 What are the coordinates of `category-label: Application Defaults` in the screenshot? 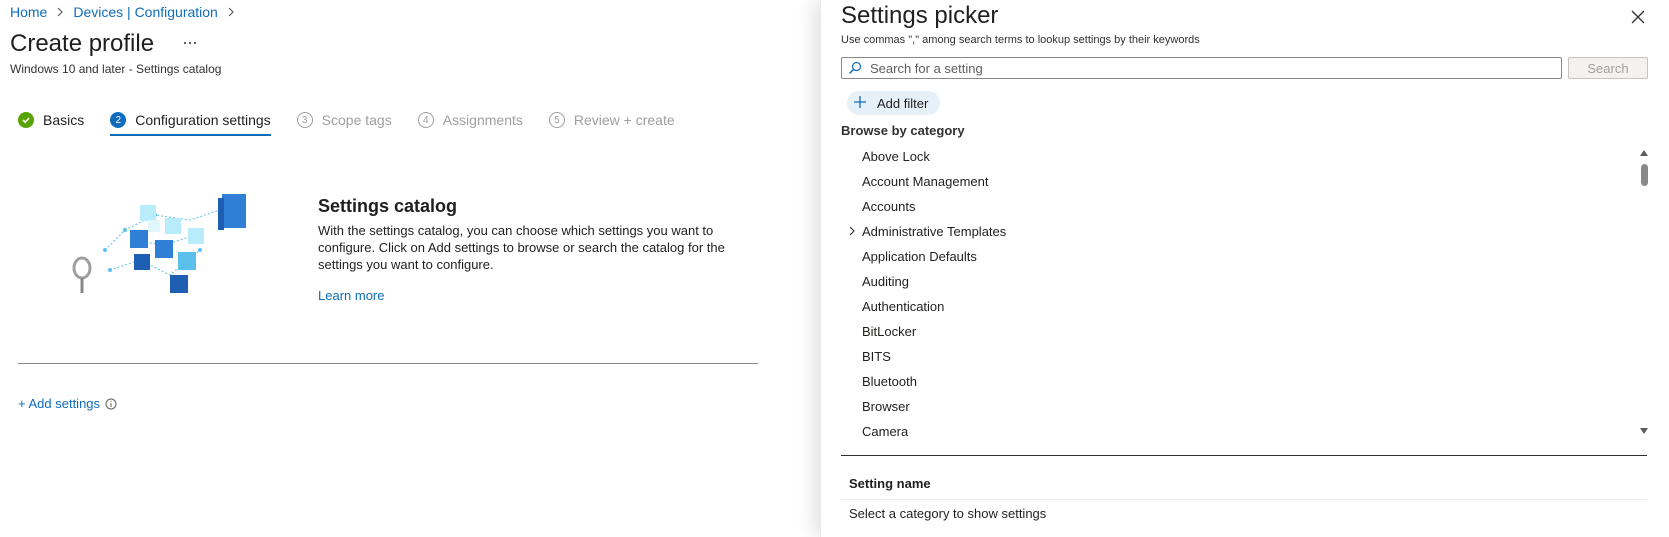 It's located at (919, 256).